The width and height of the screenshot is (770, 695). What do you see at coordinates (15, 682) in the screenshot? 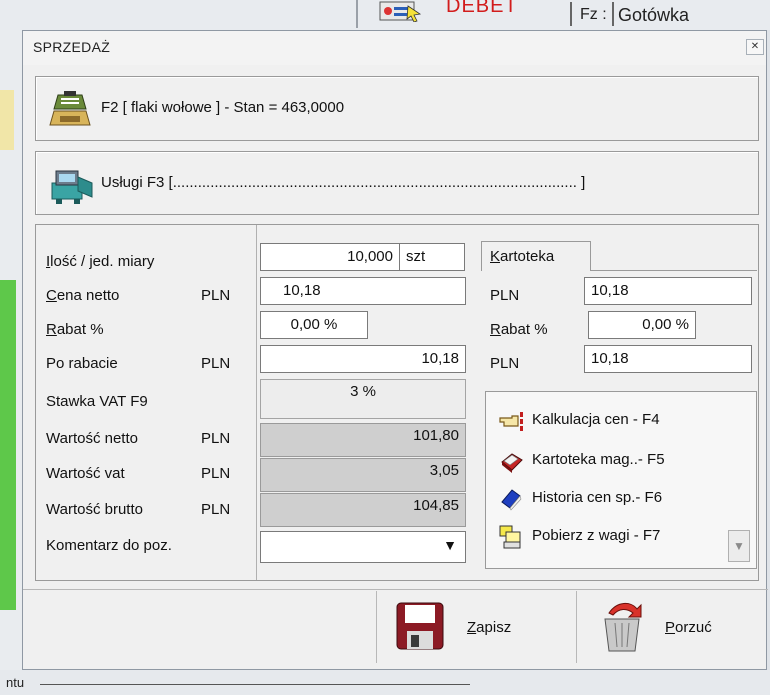
I see `background-bottom-text: ntu` at bounding box center [15, 682].